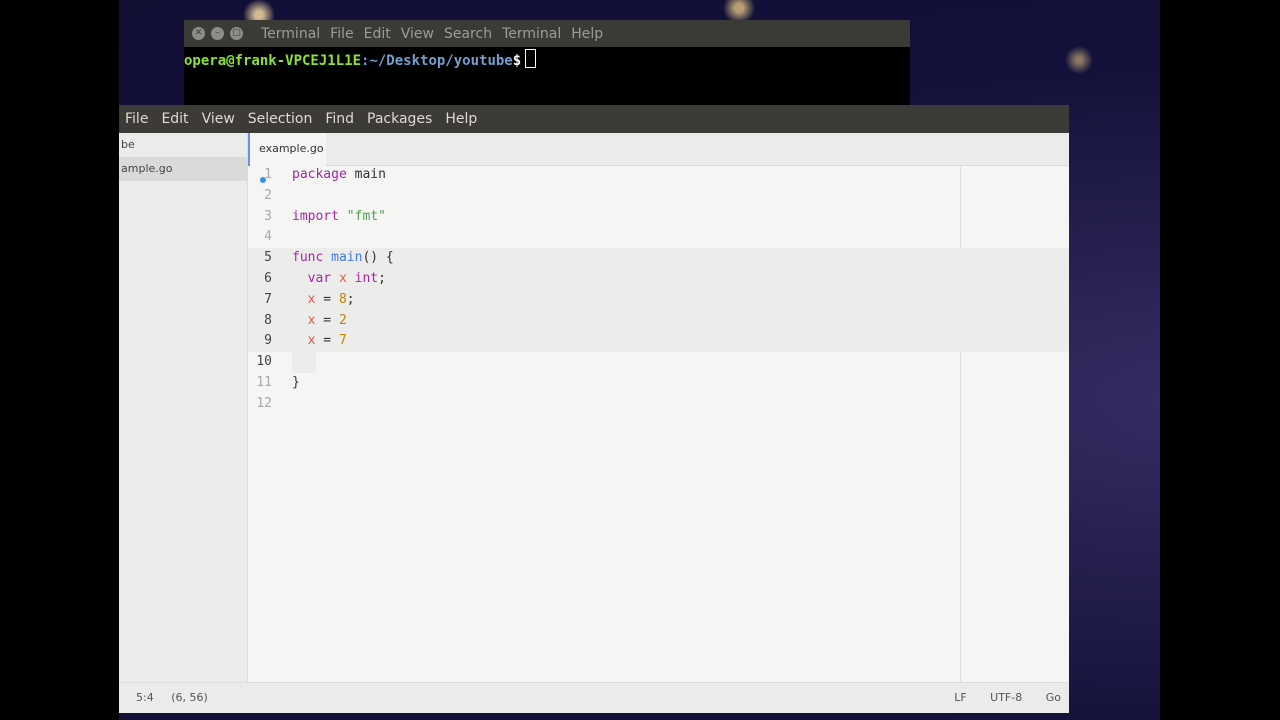 The height and width of the screenshot is (720, 1280). I want to click on encoding-selector: UTF-8, so click(1006, 697).